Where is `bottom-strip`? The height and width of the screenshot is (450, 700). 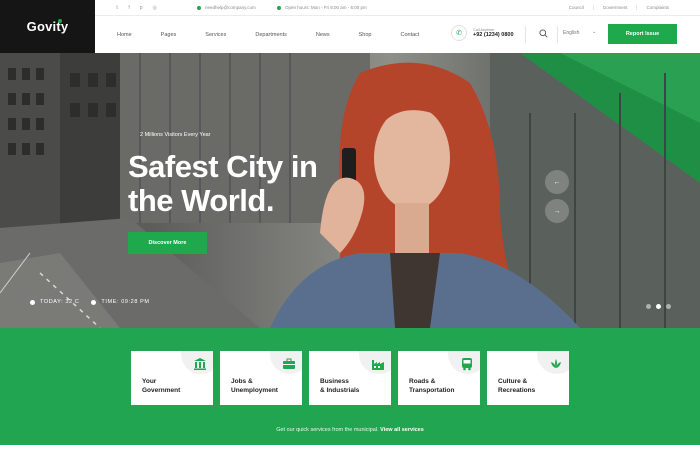
bottom-strip is located at coordinates (350, 447).